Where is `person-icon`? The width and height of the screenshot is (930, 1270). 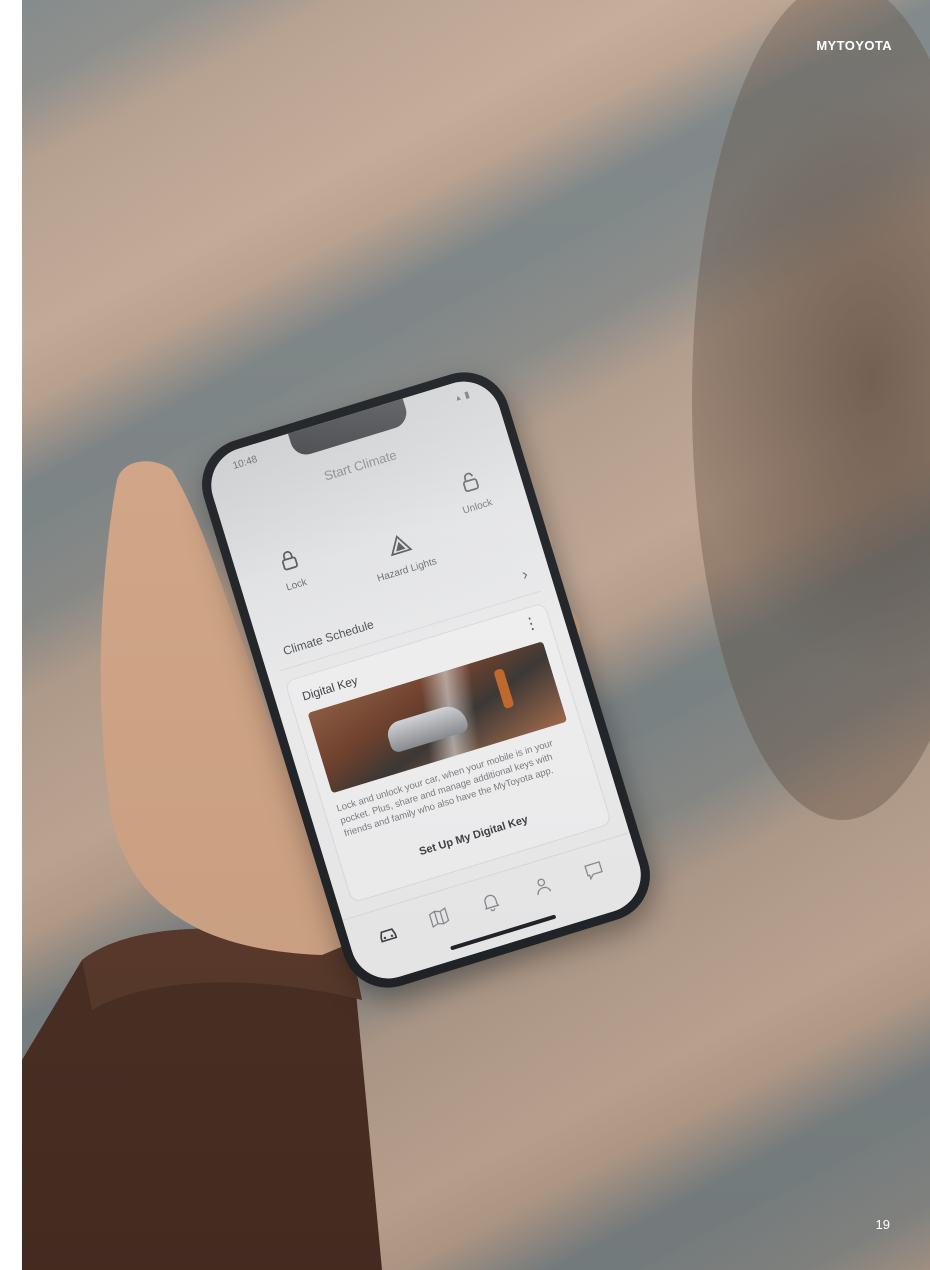
person-icon is located at coordinates (544, 887).